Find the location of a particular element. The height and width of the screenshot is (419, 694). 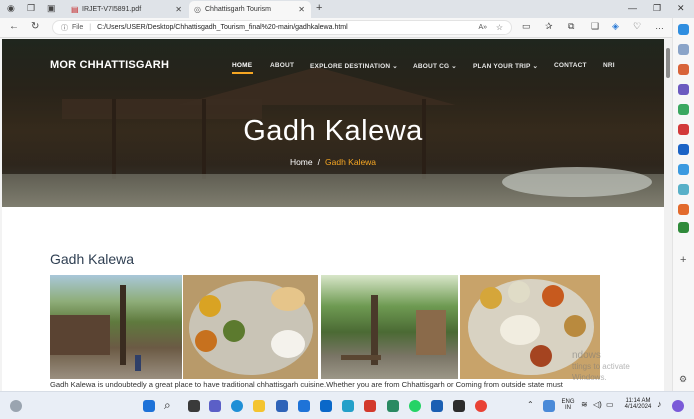

site-brand: MOR CHHATTISGARH is located at coordinates (109, 65).